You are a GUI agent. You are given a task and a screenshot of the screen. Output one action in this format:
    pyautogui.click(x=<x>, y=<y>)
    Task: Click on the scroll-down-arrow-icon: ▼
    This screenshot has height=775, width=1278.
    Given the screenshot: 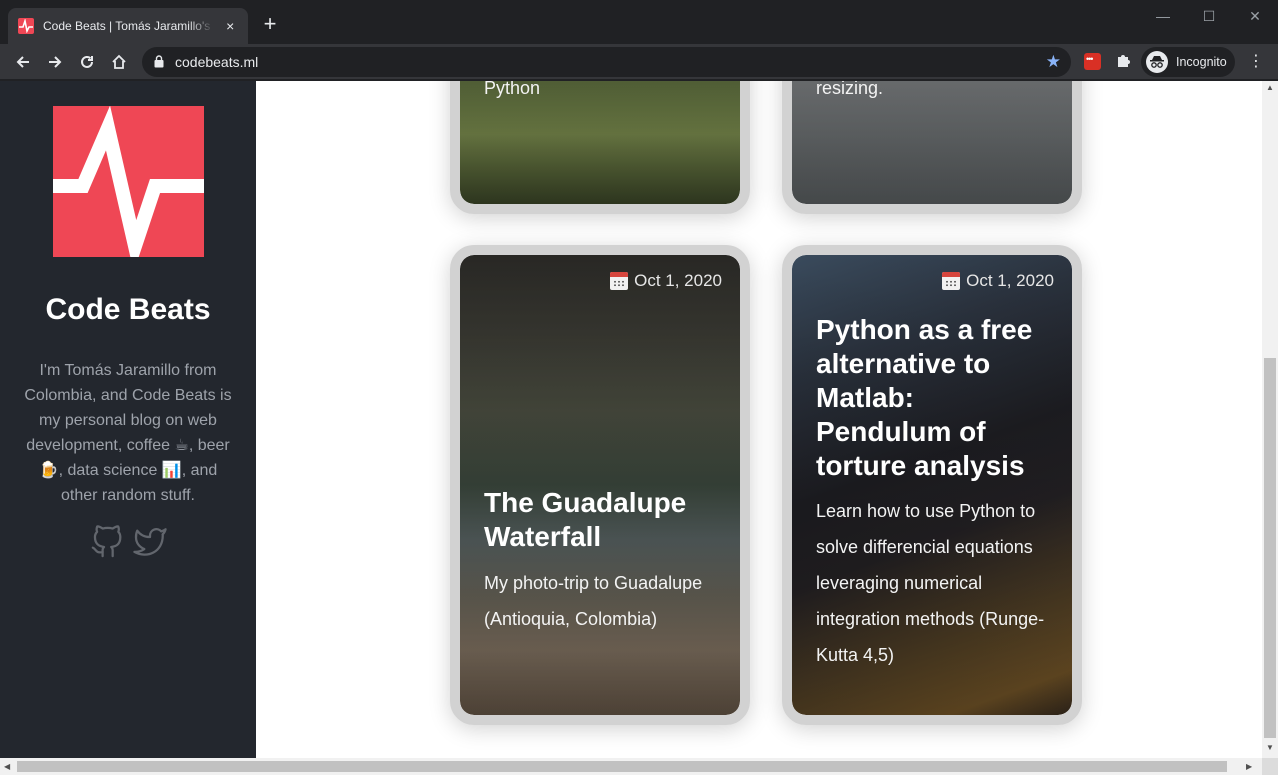 What is the action you would take?
    pyautogui.click(x=1270, y=747)
    